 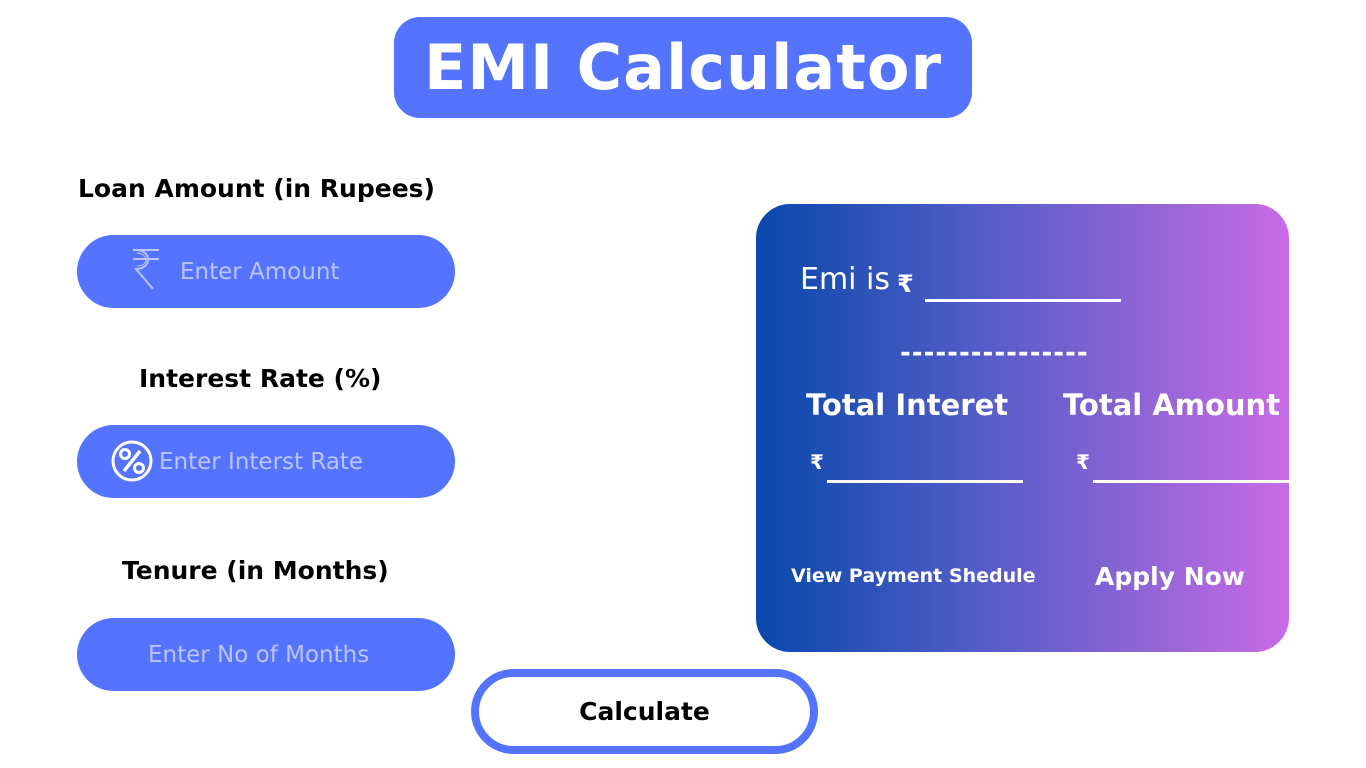 What do you see at coordinates (905, 284) in the screenshot?
I see `emi-rupee-symbol: ₹` at bounding box center [905, 284].